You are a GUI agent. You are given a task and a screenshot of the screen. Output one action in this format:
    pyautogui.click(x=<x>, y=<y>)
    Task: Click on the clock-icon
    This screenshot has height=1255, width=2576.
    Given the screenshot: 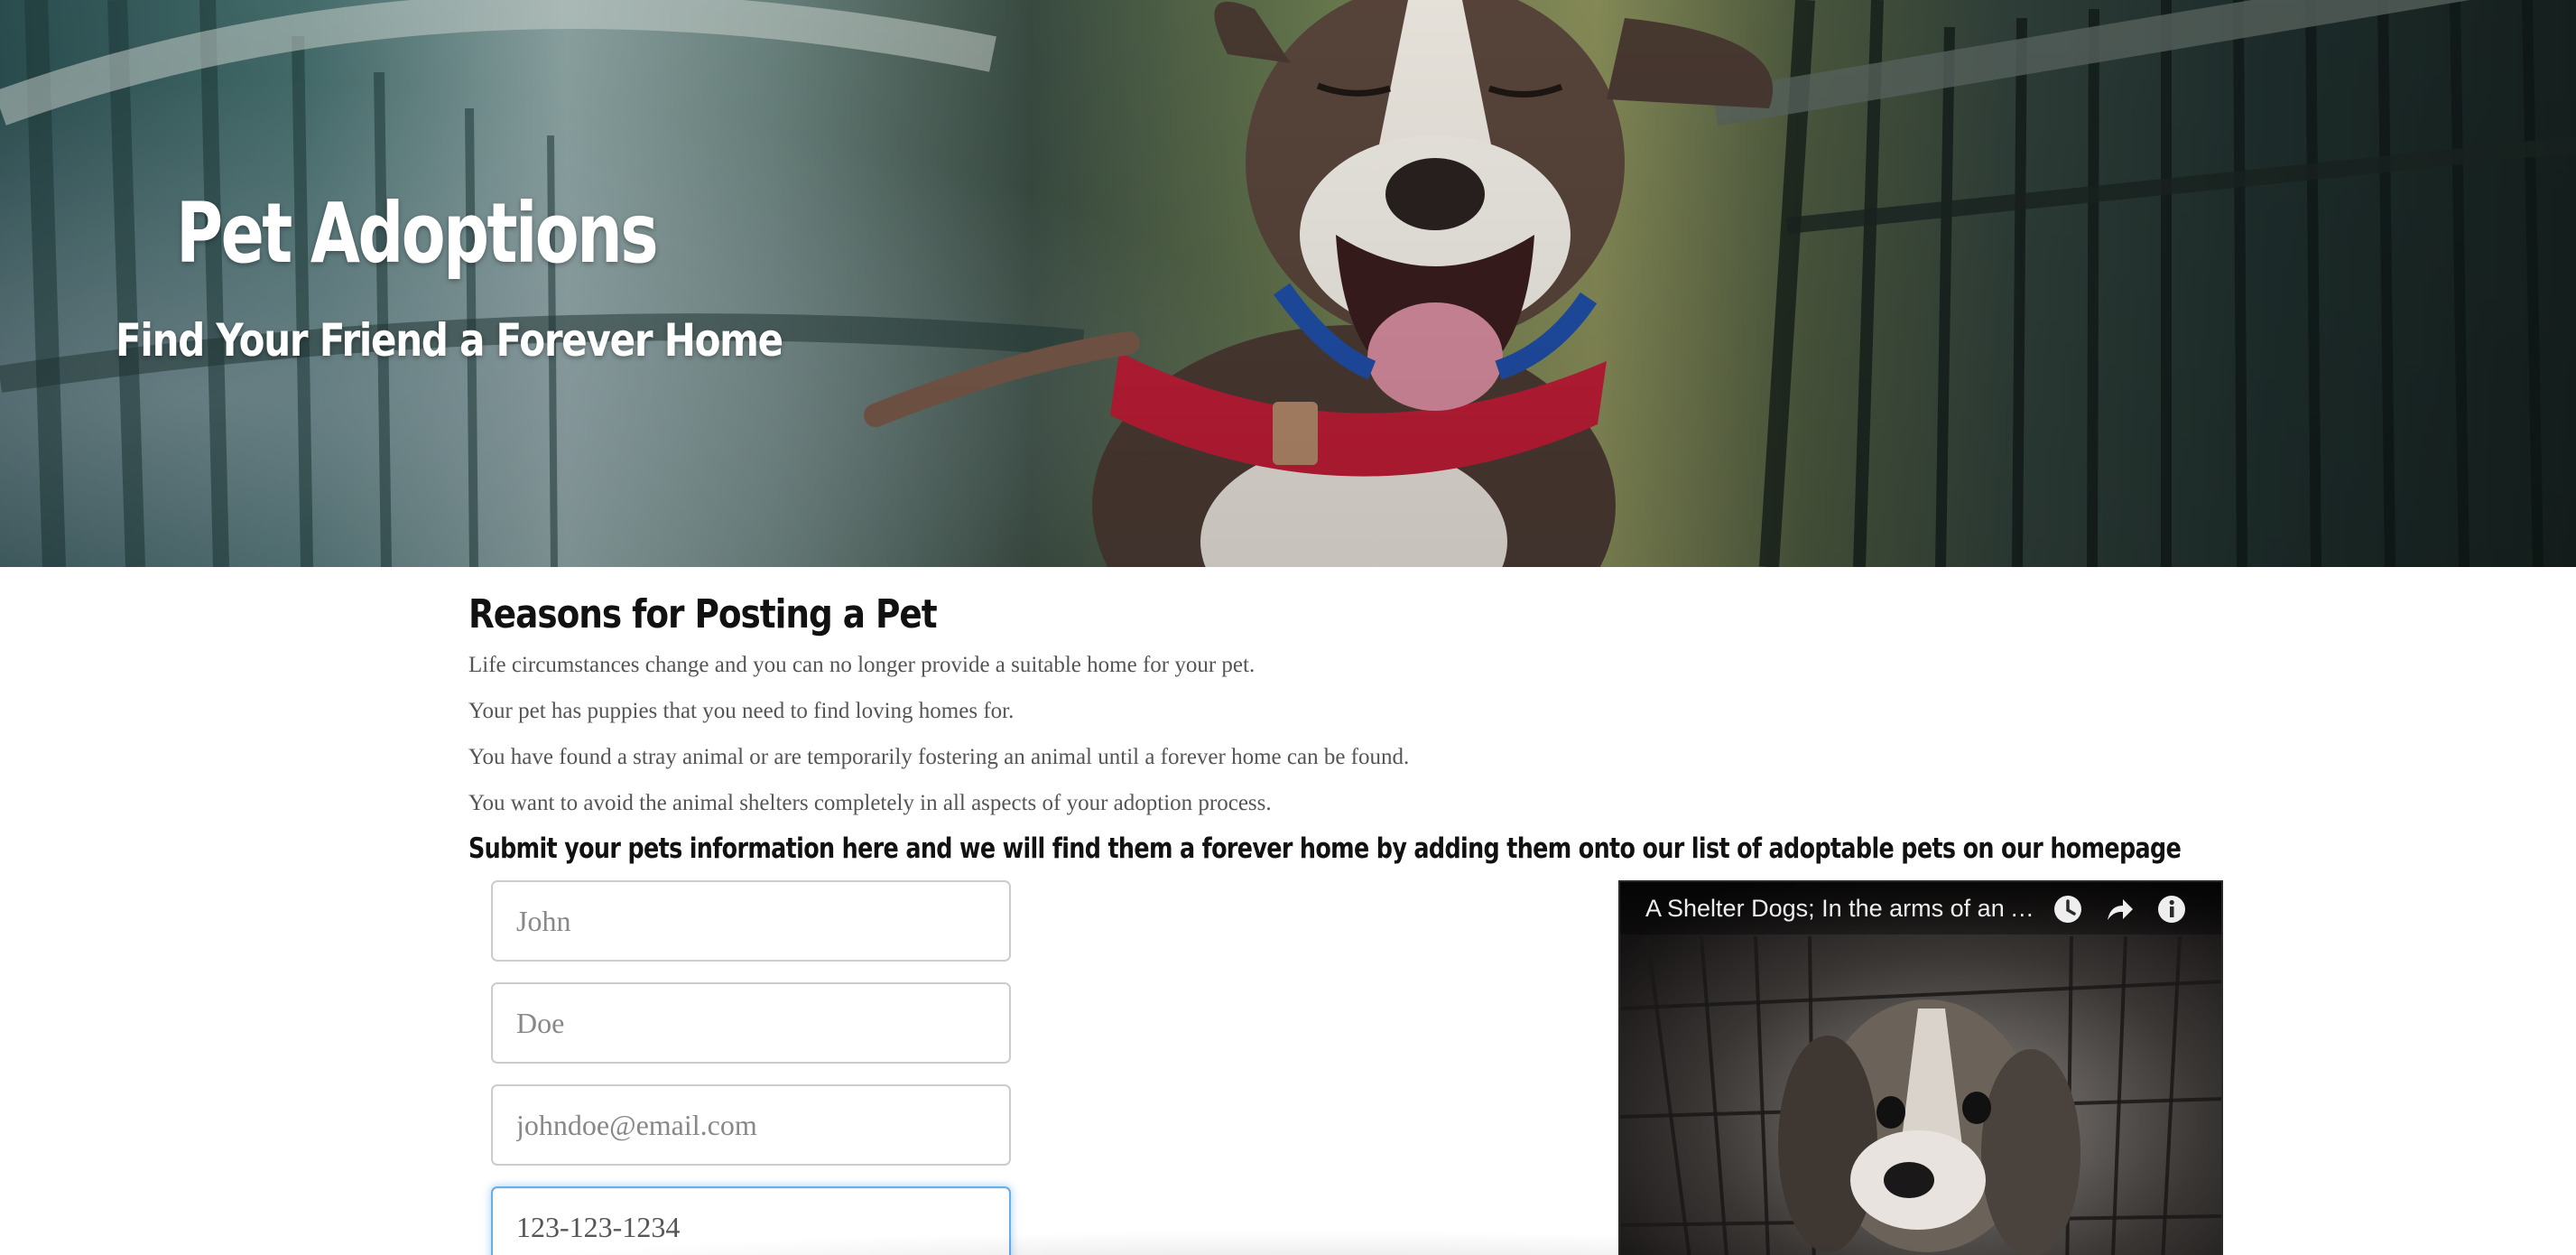 What is the action you would take?
    pyautogui.click(x=2068, y=909)
    